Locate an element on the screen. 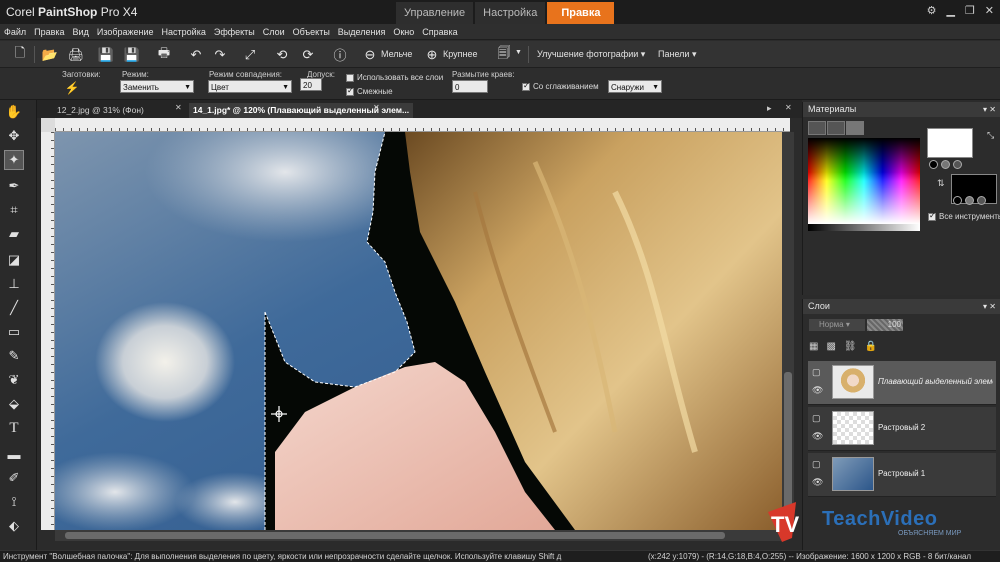 This screenshot has height=562, width=1000. tab-adjust: Настройка is located at coordinates (510, 13).